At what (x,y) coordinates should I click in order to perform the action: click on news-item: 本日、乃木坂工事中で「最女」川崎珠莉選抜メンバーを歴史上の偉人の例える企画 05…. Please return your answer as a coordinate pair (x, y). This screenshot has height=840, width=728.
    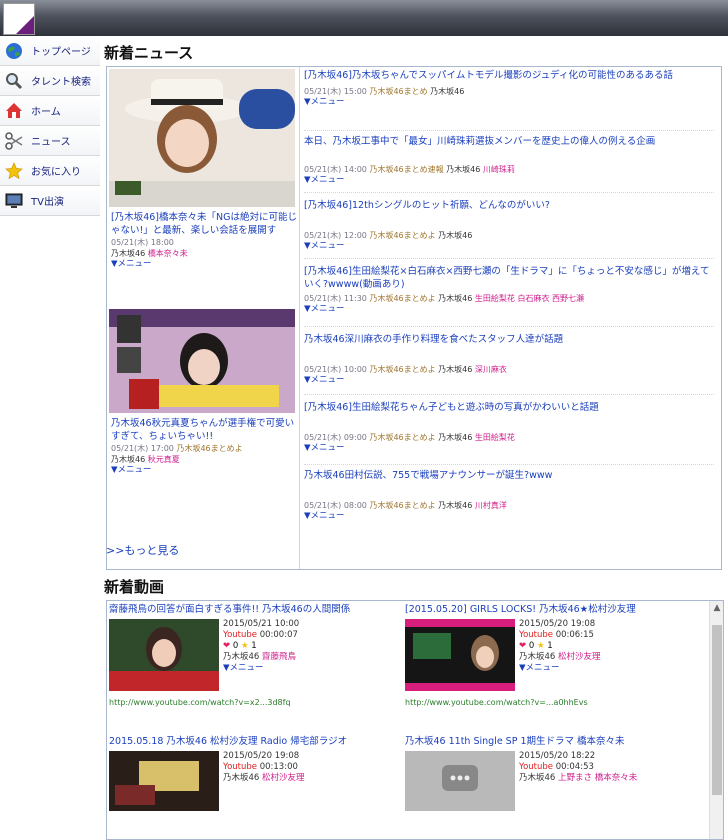
    Looking at the image, I should click on (509, 164).